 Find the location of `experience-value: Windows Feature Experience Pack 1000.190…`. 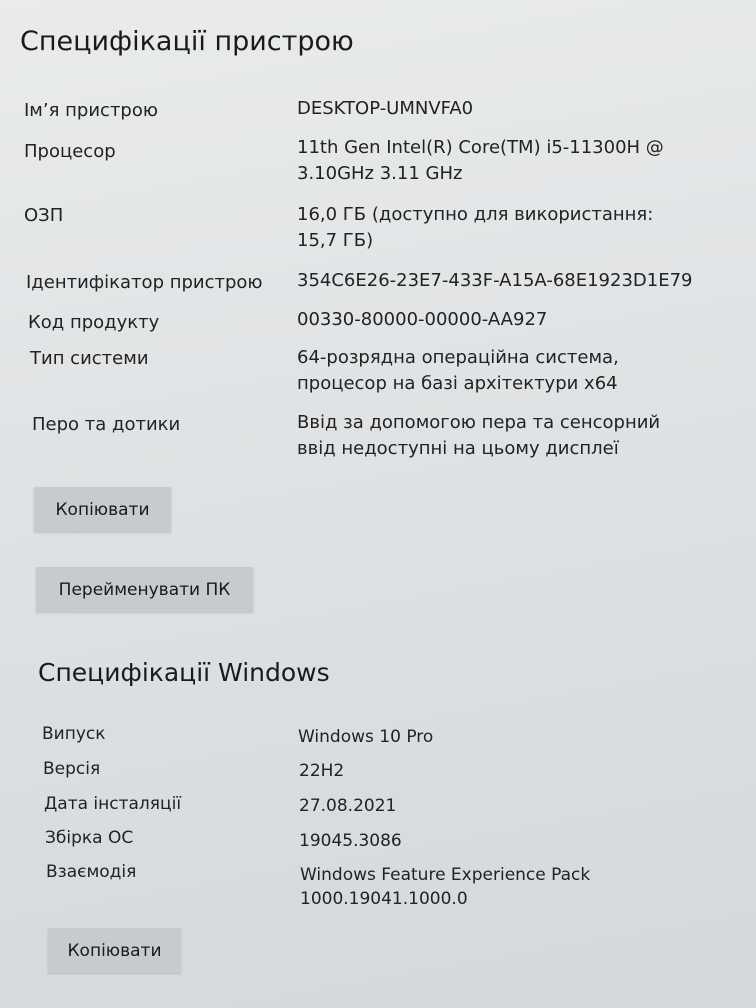

experience-value: Windows Feature Experience Pack 1000.190… is located at coordinates (445, 887).